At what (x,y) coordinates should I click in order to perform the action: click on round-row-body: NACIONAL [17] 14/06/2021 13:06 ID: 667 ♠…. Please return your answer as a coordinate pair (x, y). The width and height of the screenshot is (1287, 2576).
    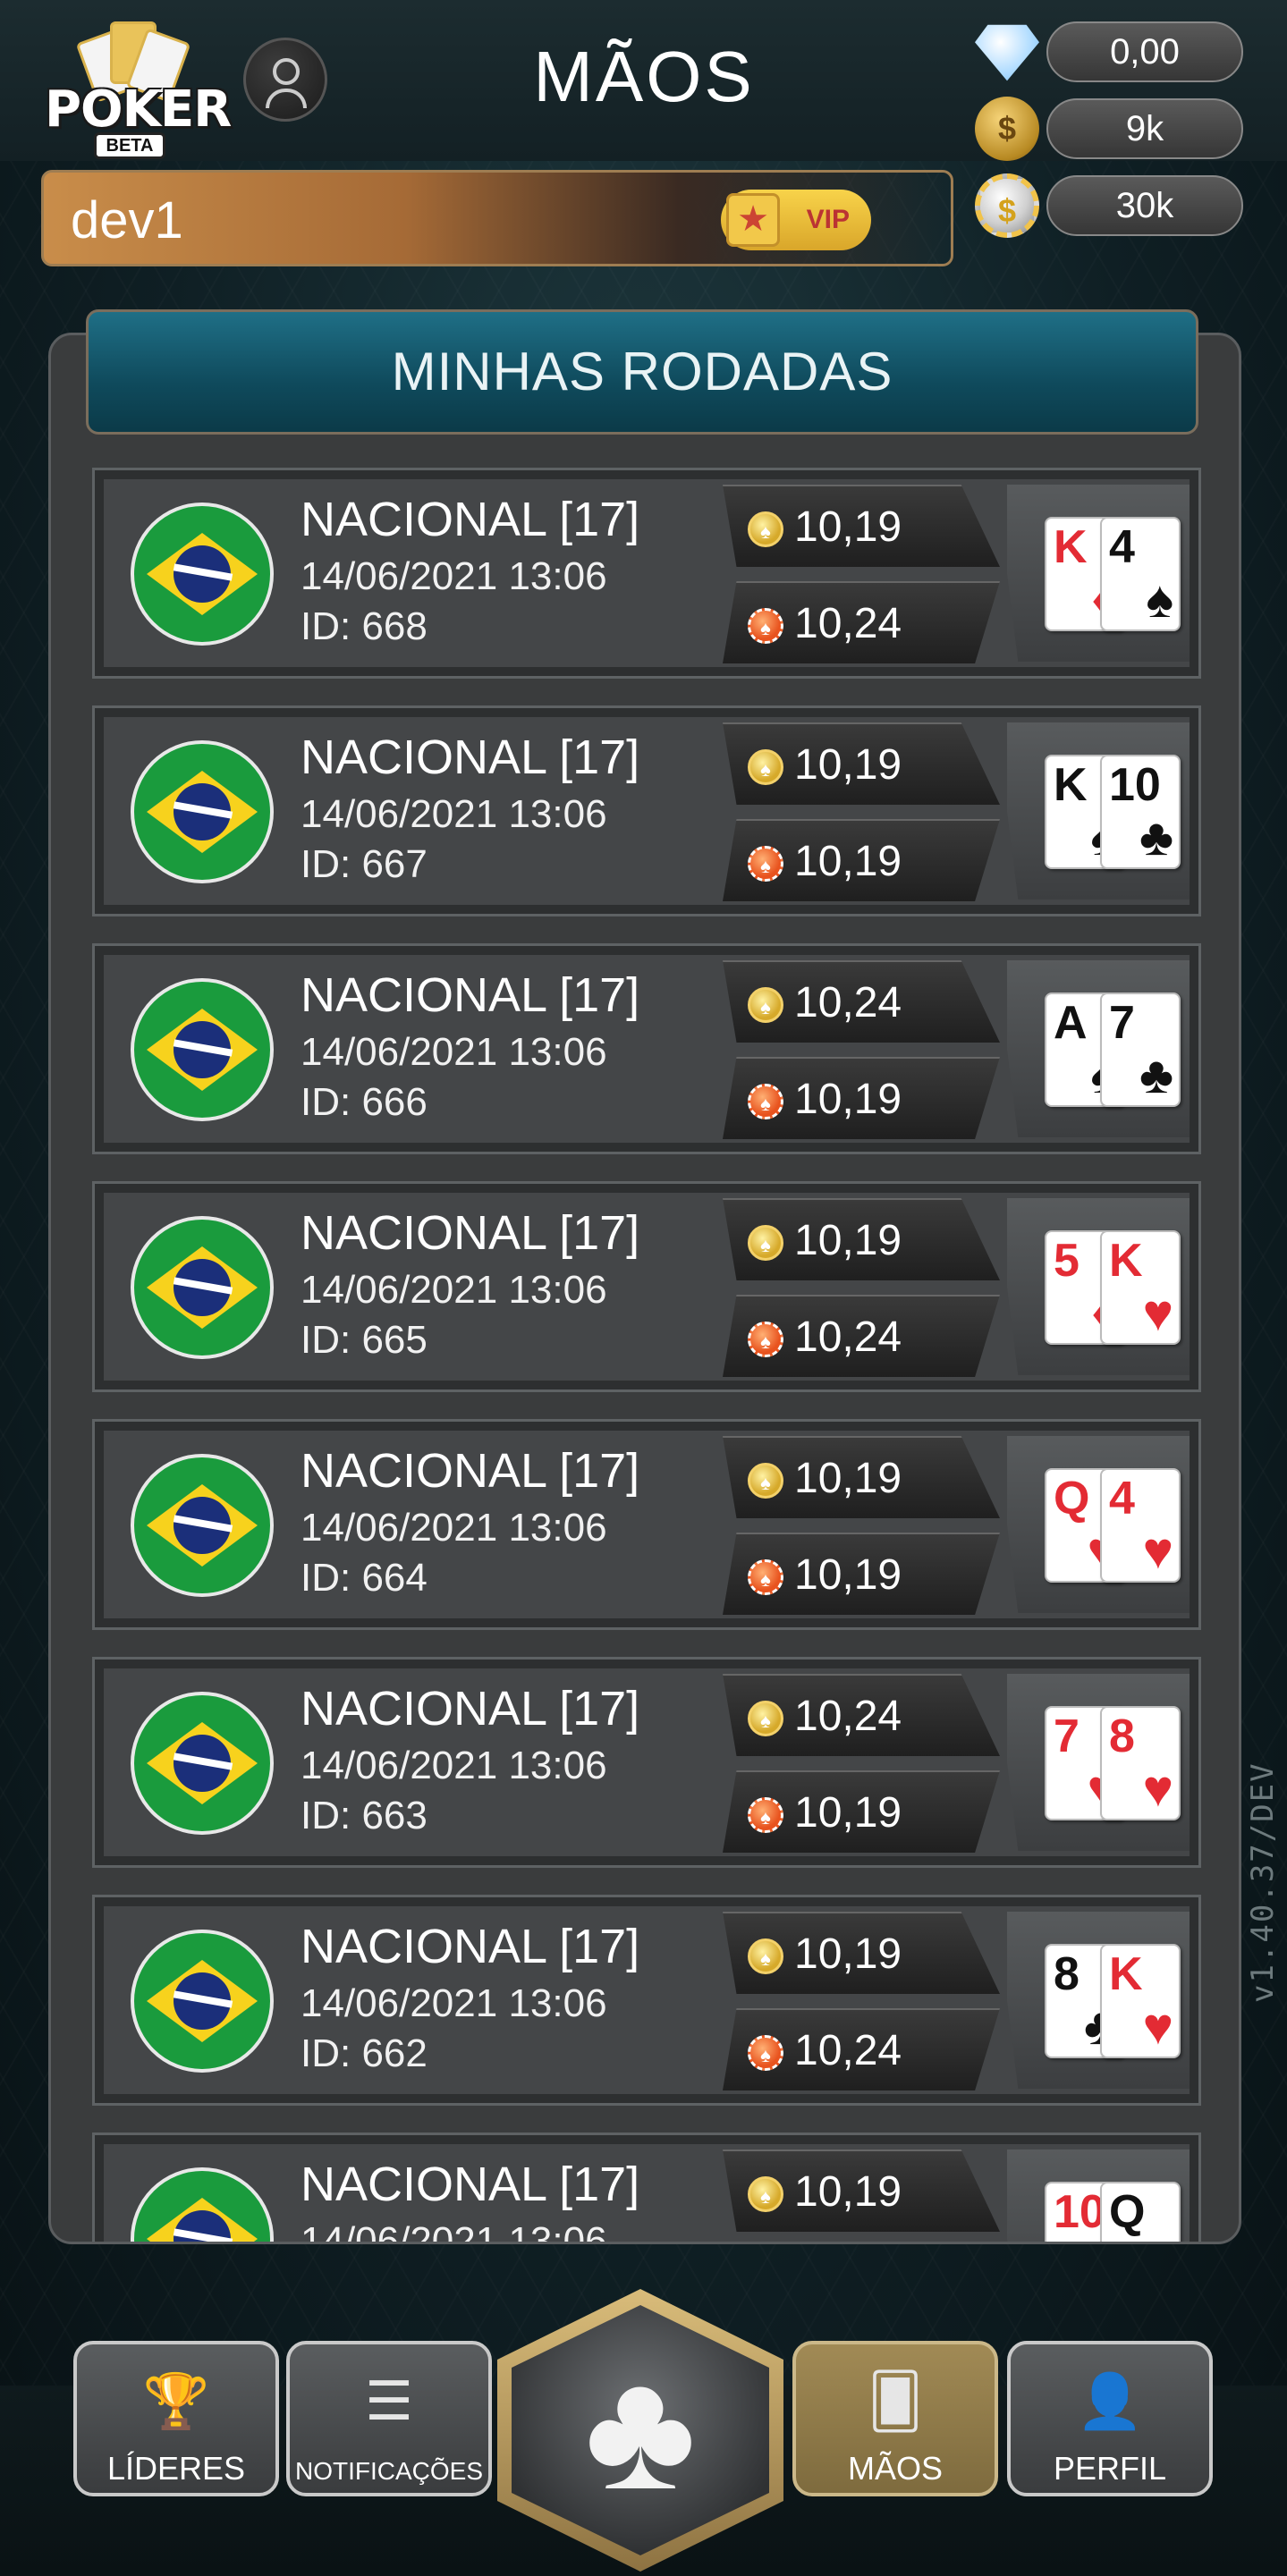
    Looking at the image, I should click on (647, 811).